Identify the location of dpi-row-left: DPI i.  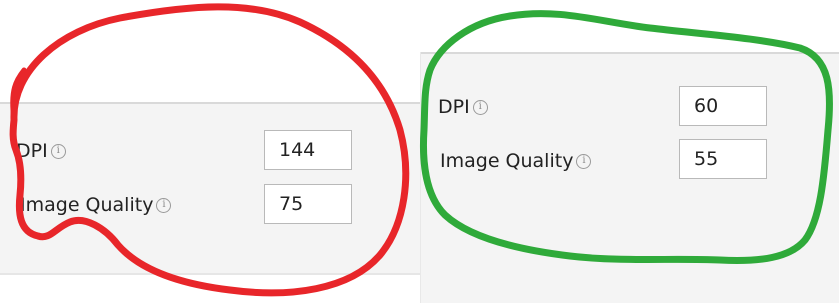
(41, 151).